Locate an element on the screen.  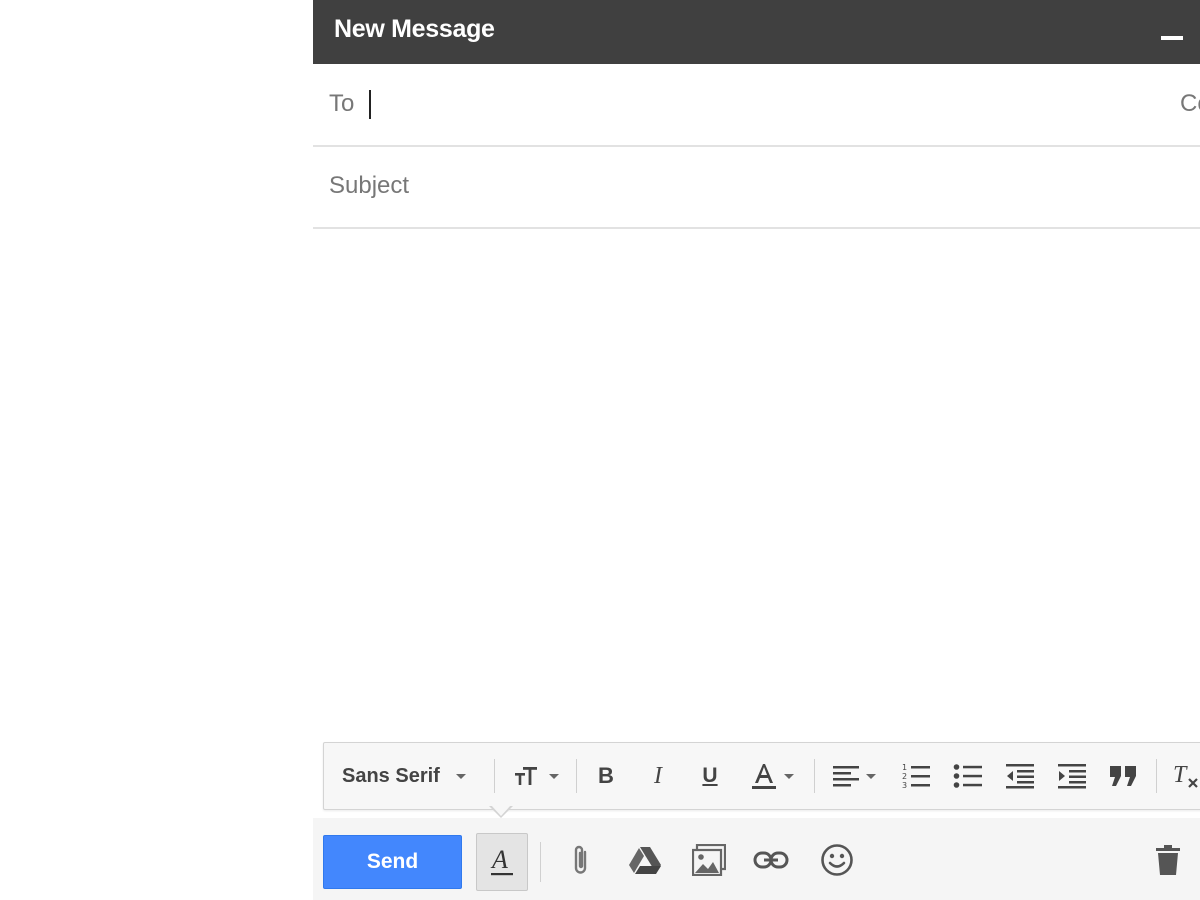
send-button: Send is located at coordinates (392, 862).